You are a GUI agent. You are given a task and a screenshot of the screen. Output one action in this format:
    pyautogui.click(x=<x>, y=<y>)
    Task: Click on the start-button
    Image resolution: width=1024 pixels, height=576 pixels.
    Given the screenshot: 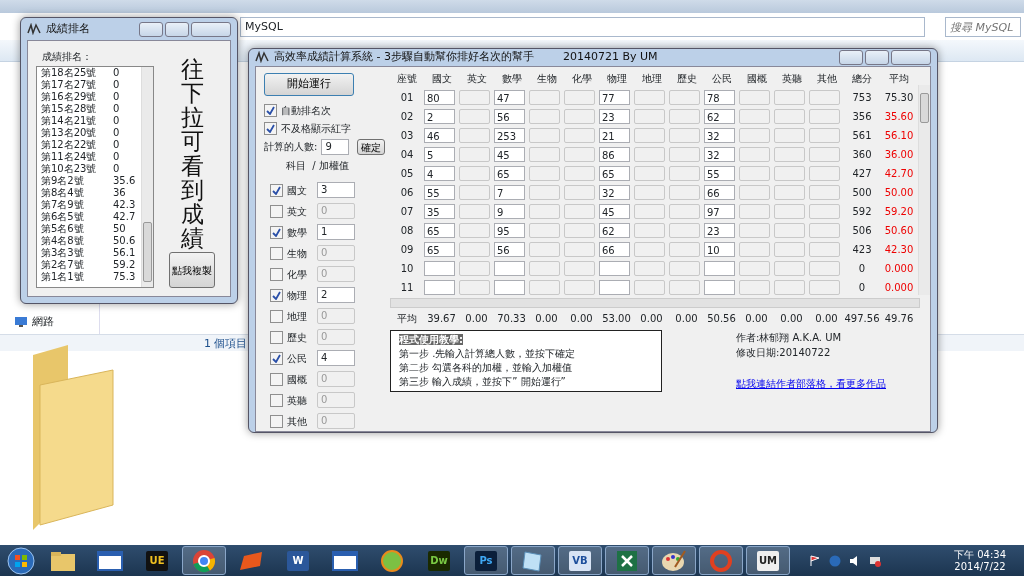 What is the action you would take?
    pyautogui.click(x=21, y=560)
    